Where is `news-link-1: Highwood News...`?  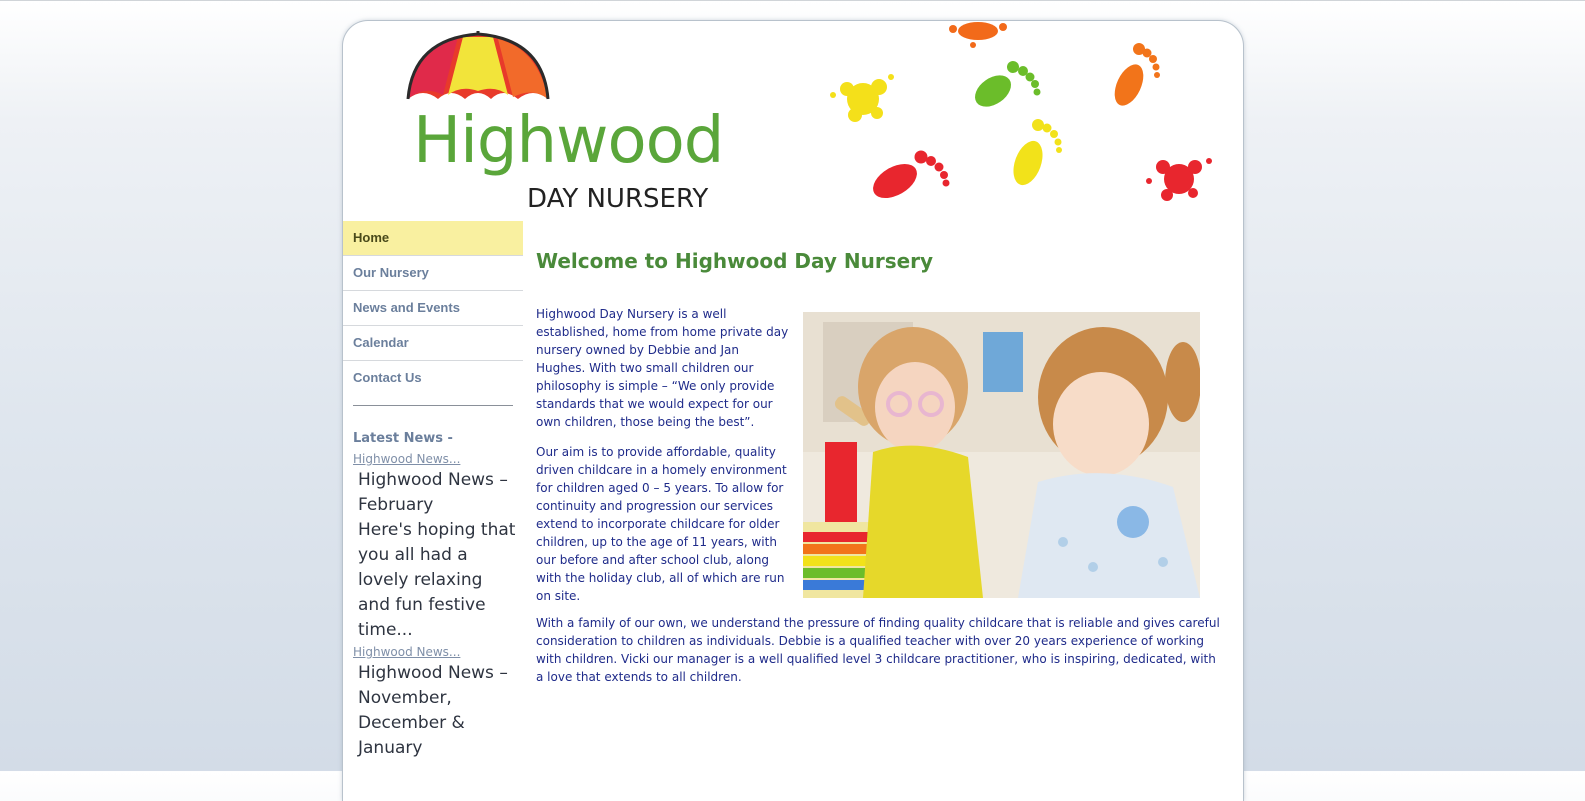
news-link-1: Highwood News... is located at coordinates (438, 459).